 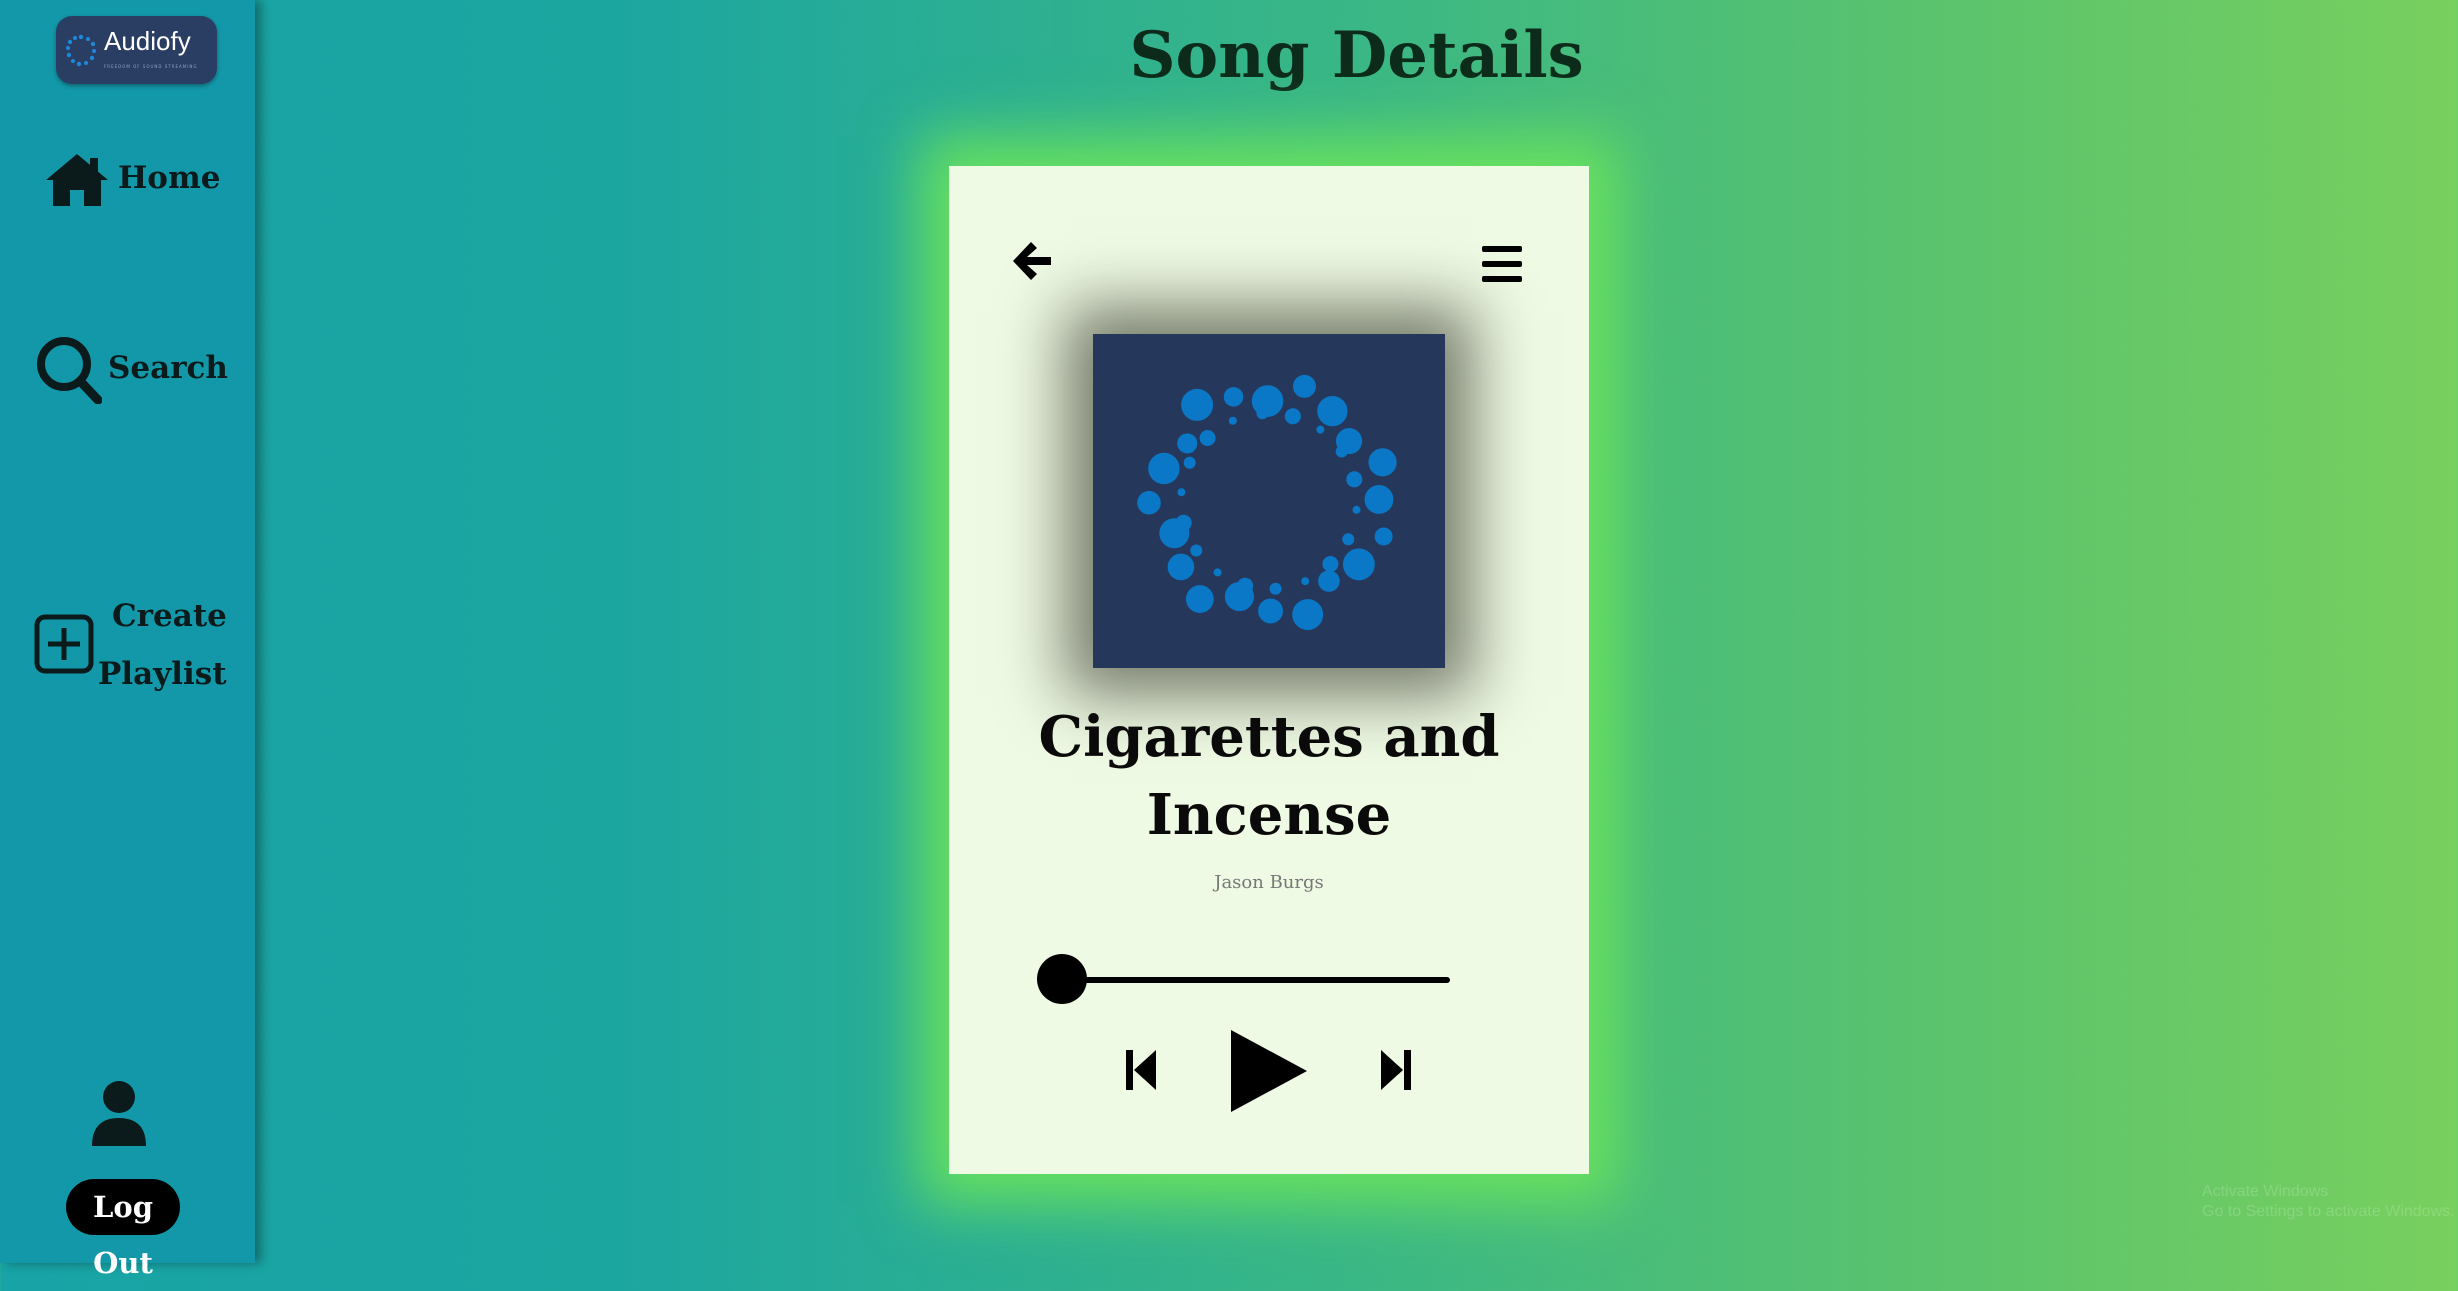 I want to click on album-art-dots-graphic, so click(x=1267, y=502).